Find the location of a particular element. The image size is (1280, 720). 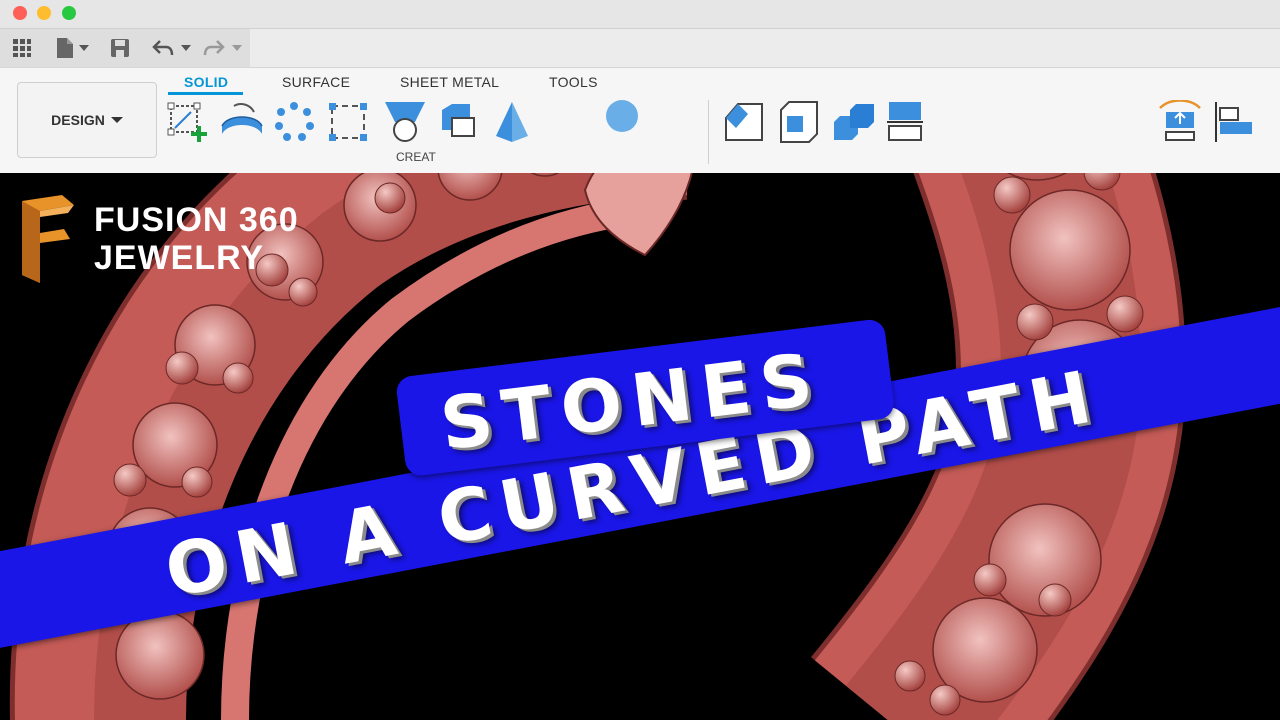

create-sketch-icon is located at coordinates (187, 122).